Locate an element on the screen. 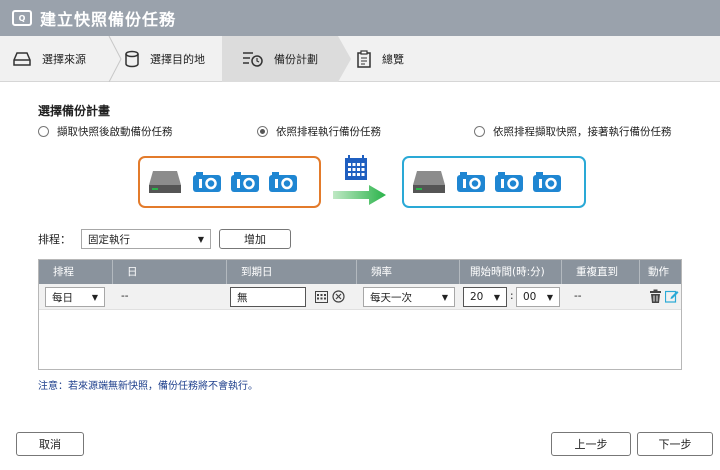 The width and height of the screenshot is (720, 470). table-row: 每日 ▼ -- 無 每天一次 ▼ 20 ▼ : 00 ▼ -- is located at coordinates (360, 297).